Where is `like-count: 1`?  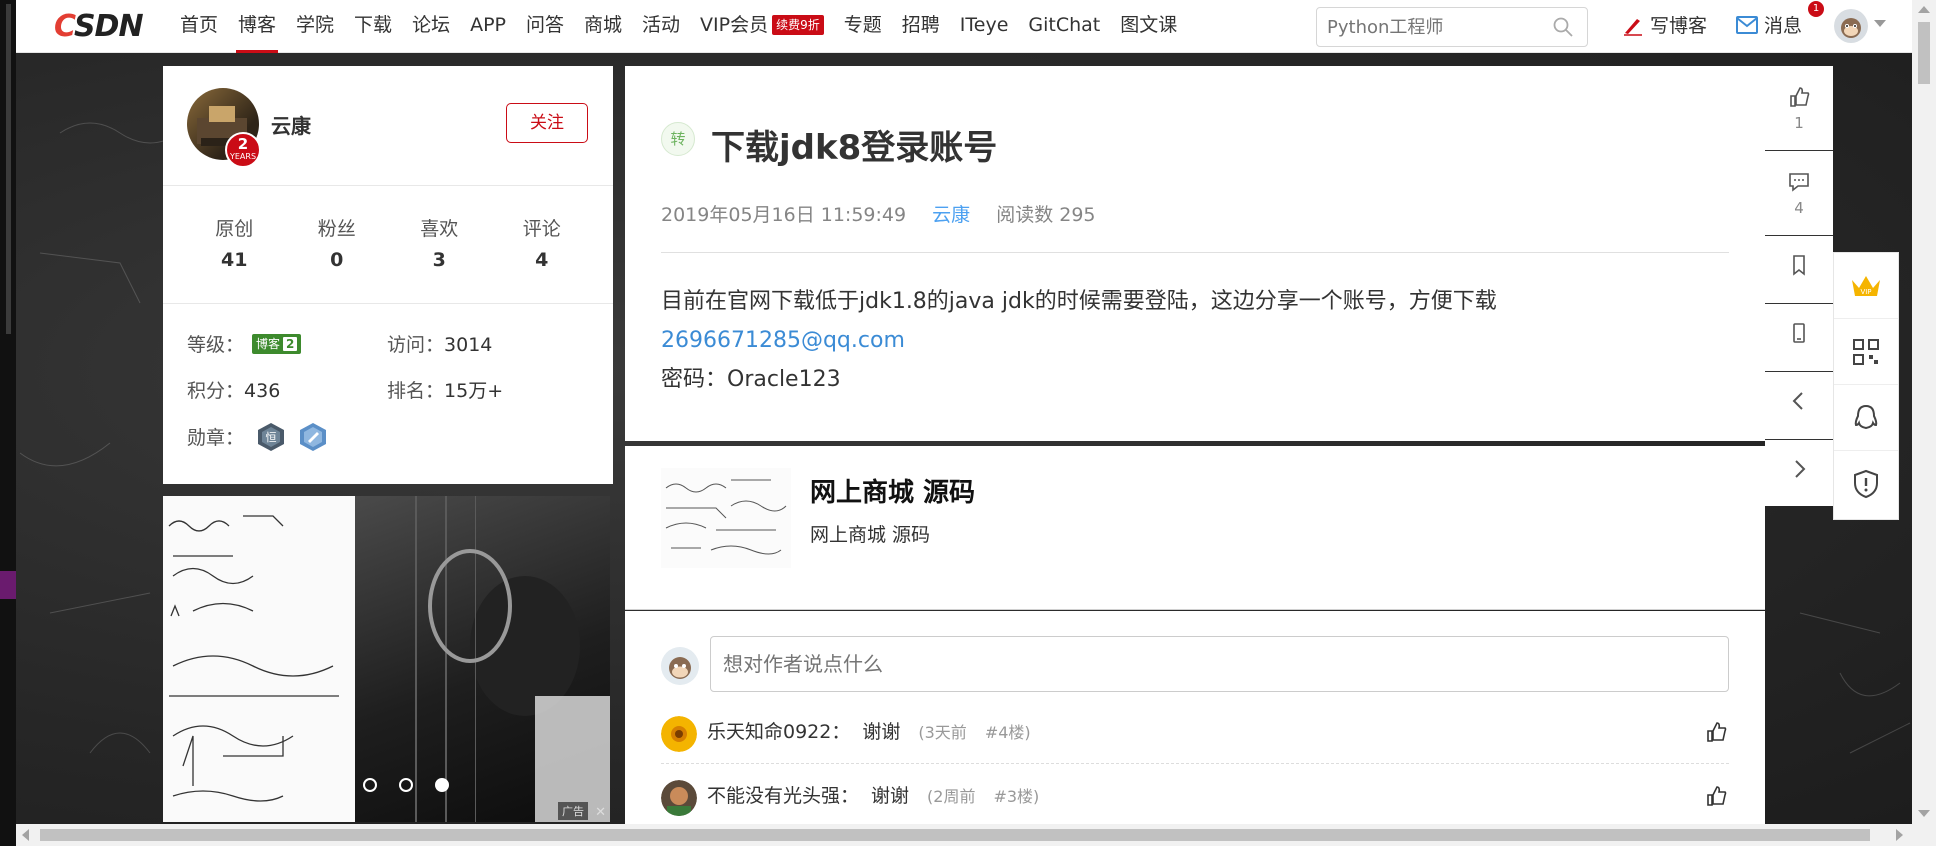 like-count: 1 is located at coordinates (1799, 123).